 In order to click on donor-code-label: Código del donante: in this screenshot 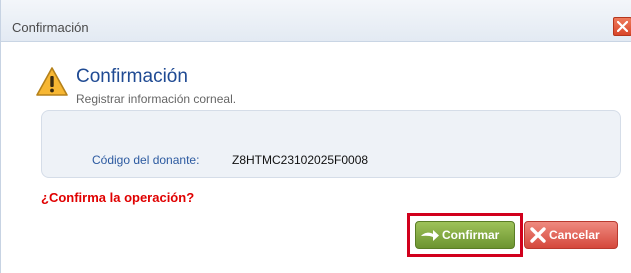, I will do `click(146, 160)`.